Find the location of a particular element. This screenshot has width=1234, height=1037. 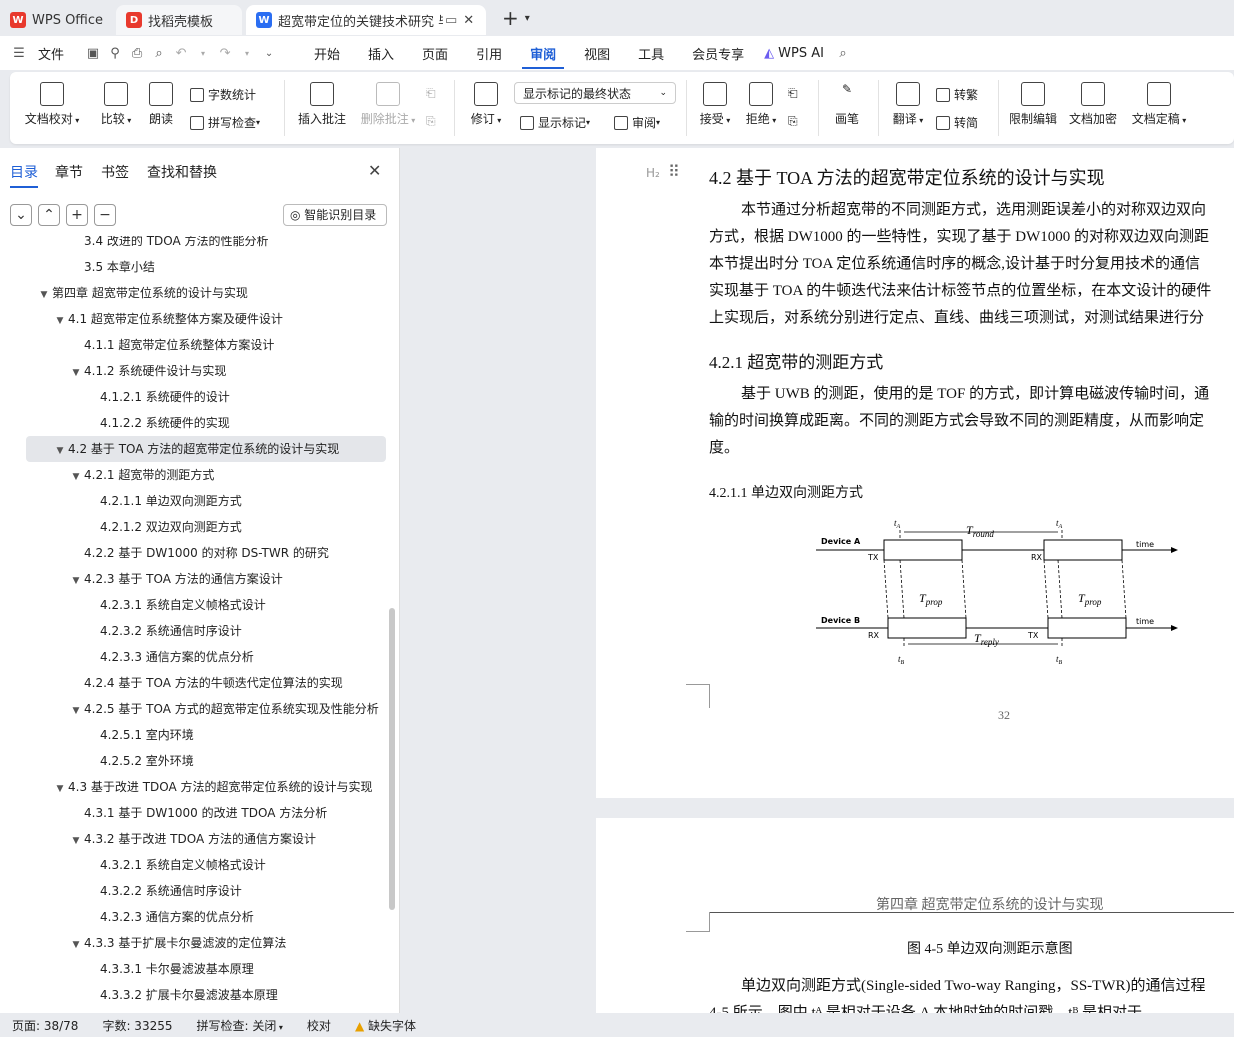

hamburger-icon: ☰ is located at coordinates (19, 53).